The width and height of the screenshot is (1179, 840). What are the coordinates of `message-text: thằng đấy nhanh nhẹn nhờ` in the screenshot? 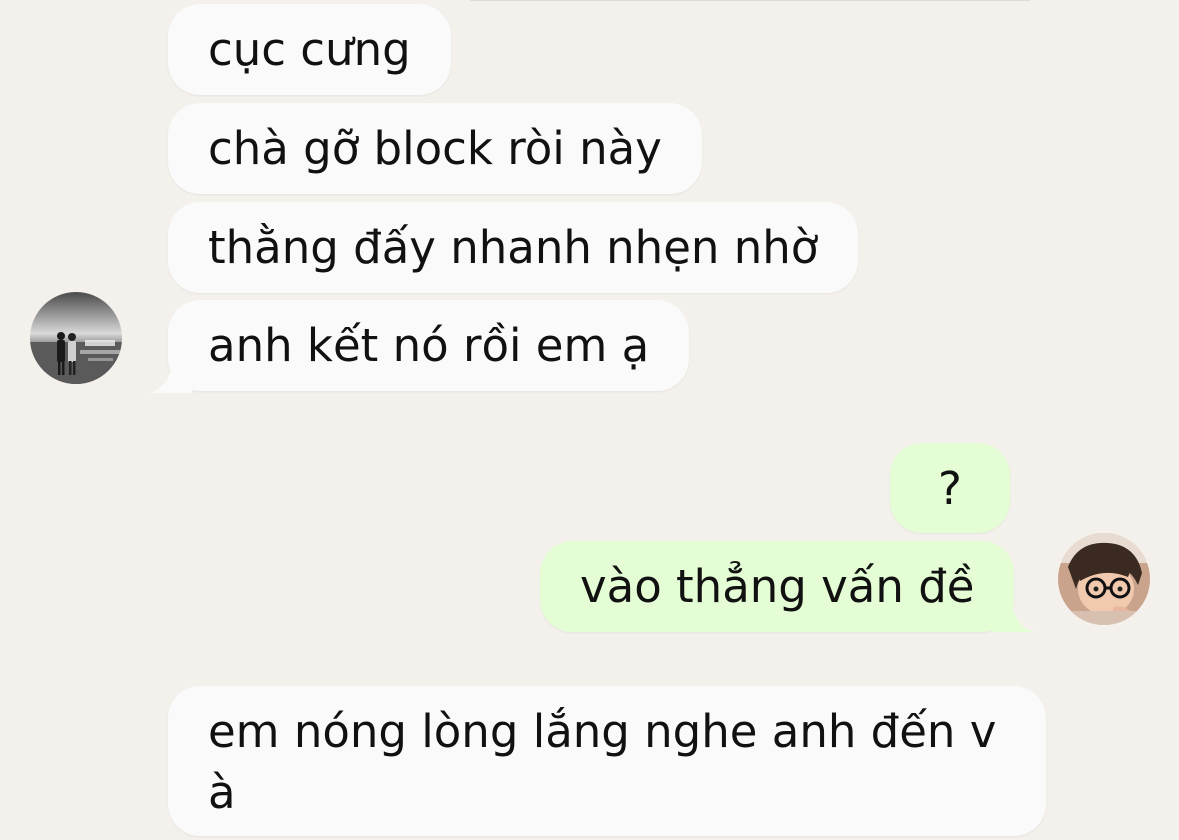 It's located at (513, 247).